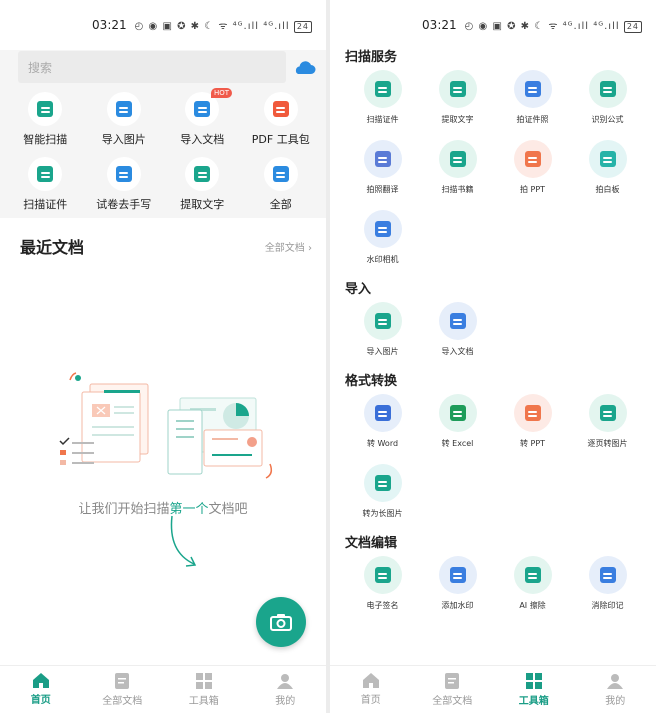 The image size is (656, 713). I want to click on all-documents-label: 全部文档, so click(284, 248).